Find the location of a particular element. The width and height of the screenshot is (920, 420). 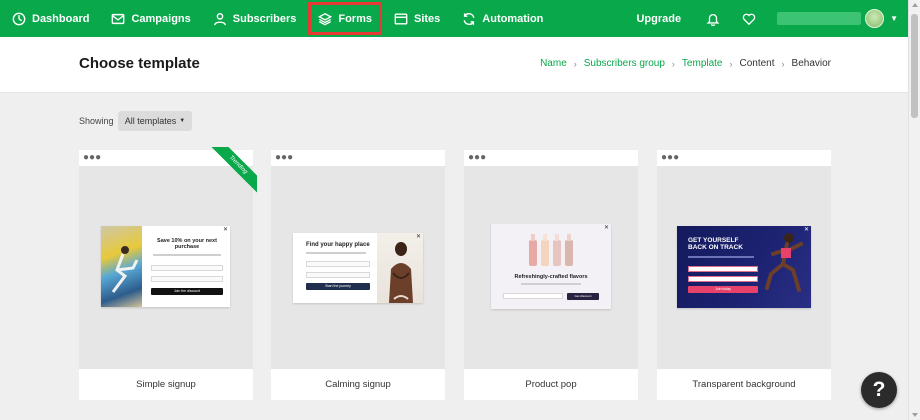

trending-ribbon: Trending is located at coordinates (233, 171).